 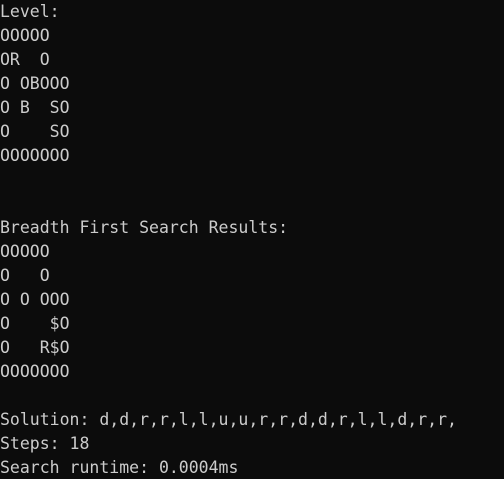 What do you see at coordinates (35, 83) in the screenshot?
I see `level-row-3: O OBOOO` at bounding box center [35, 83].